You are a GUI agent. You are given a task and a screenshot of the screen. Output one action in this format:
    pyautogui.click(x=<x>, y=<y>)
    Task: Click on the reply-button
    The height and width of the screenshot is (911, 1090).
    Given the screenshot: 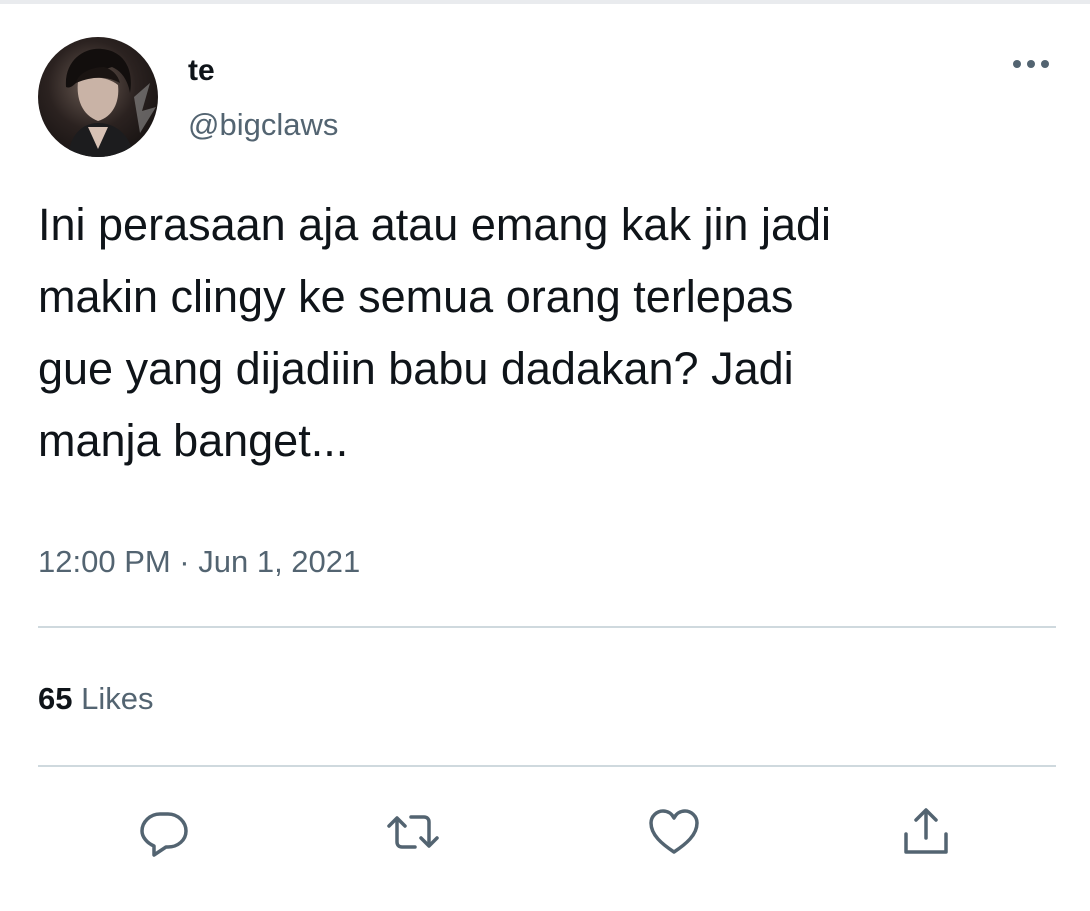 What is the action you would take?
    pyautogui.click(x=164, y=832)
    